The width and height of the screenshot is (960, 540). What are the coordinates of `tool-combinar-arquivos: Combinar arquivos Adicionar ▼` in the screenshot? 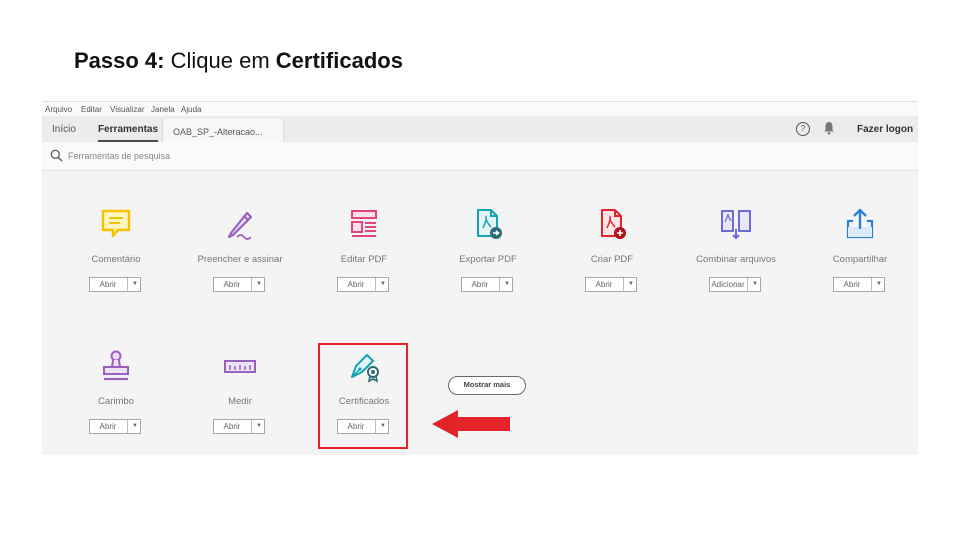 It's located at (736, 257).